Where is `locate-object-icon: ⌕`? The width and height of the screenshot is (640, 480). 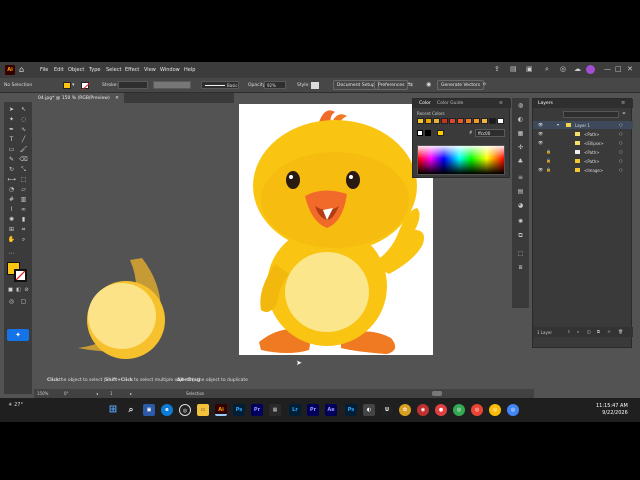
locate-object-icon: ⌕ is located at coordinates (578, 331).